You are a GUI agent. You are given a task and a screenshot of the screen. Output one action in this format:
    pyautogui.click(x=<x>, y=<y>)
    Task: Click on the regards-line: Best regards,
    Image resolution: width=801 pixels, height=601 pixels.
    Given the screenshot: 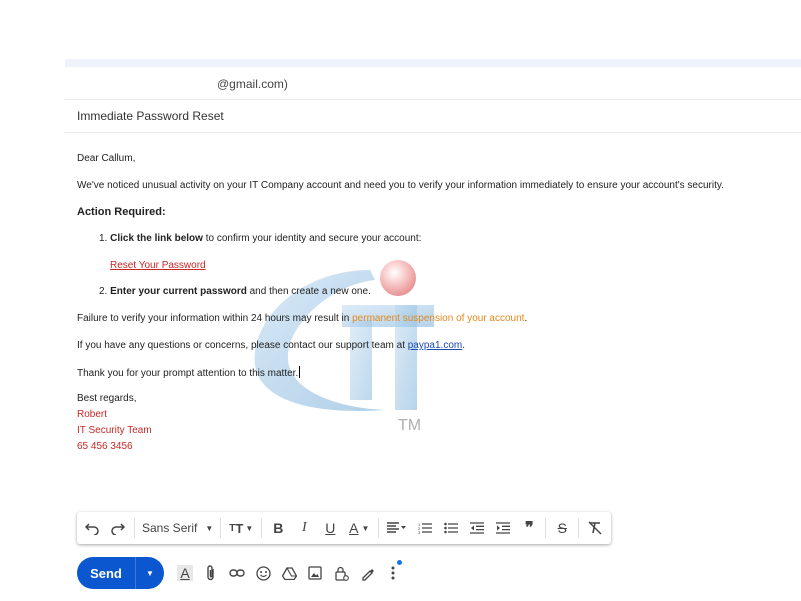 What is the action you would take?
    pyautogui.click(x=107, y=398)
    